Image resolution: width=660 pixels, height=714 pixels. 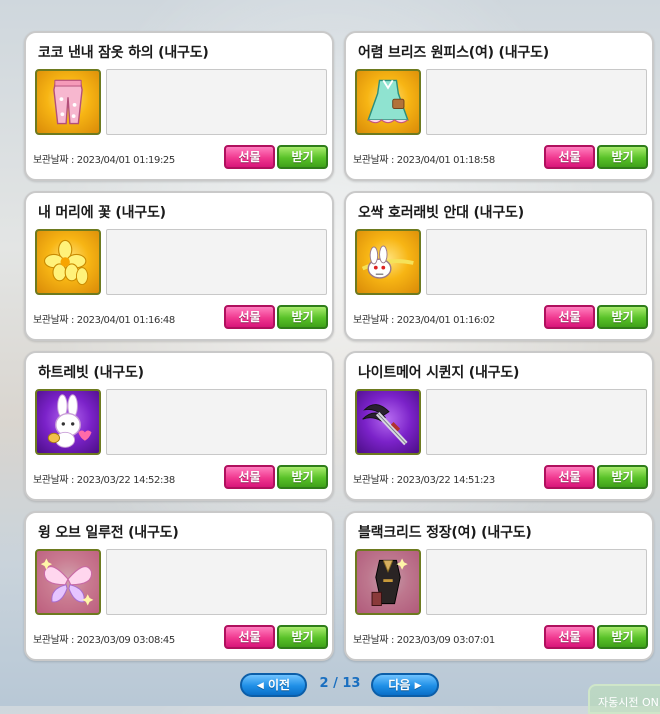 I want to click on chevron-left-icon: ◀, so click(x=260, y=686).